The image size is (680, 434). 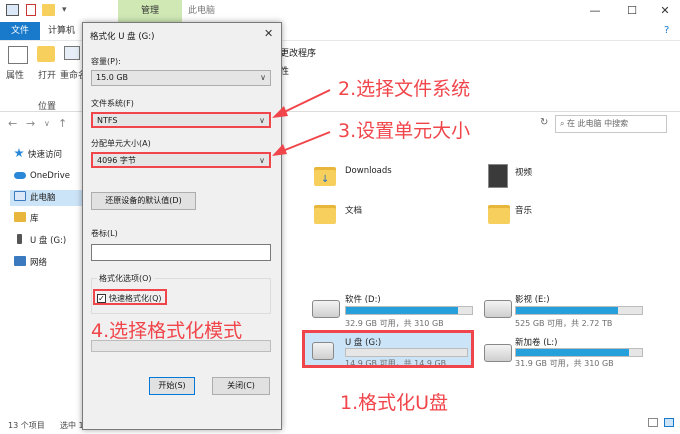 What do you see at coordinates (301, 122) in the screenshot?
I see `annotation-arrows` at bounding box center [301, 122].